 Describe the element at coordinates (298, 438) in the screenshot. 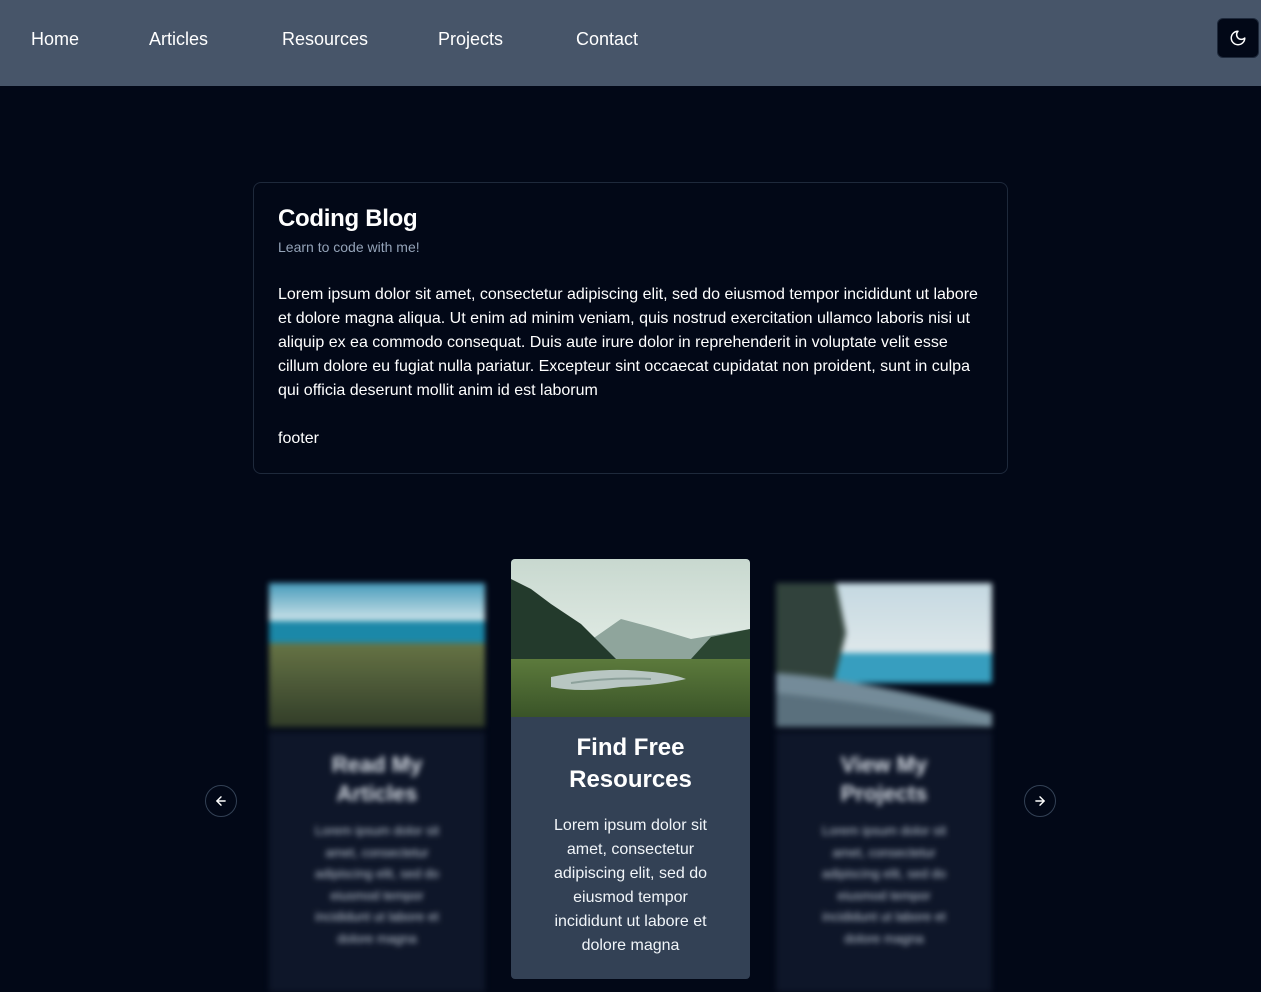

I see `blog-footer: footer` at that location.